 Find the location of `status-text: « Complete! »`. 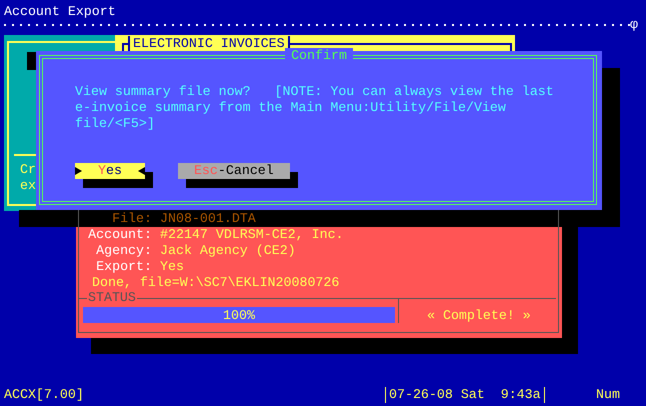

status-text: « Complete! » is located at coordinates (479, 316).